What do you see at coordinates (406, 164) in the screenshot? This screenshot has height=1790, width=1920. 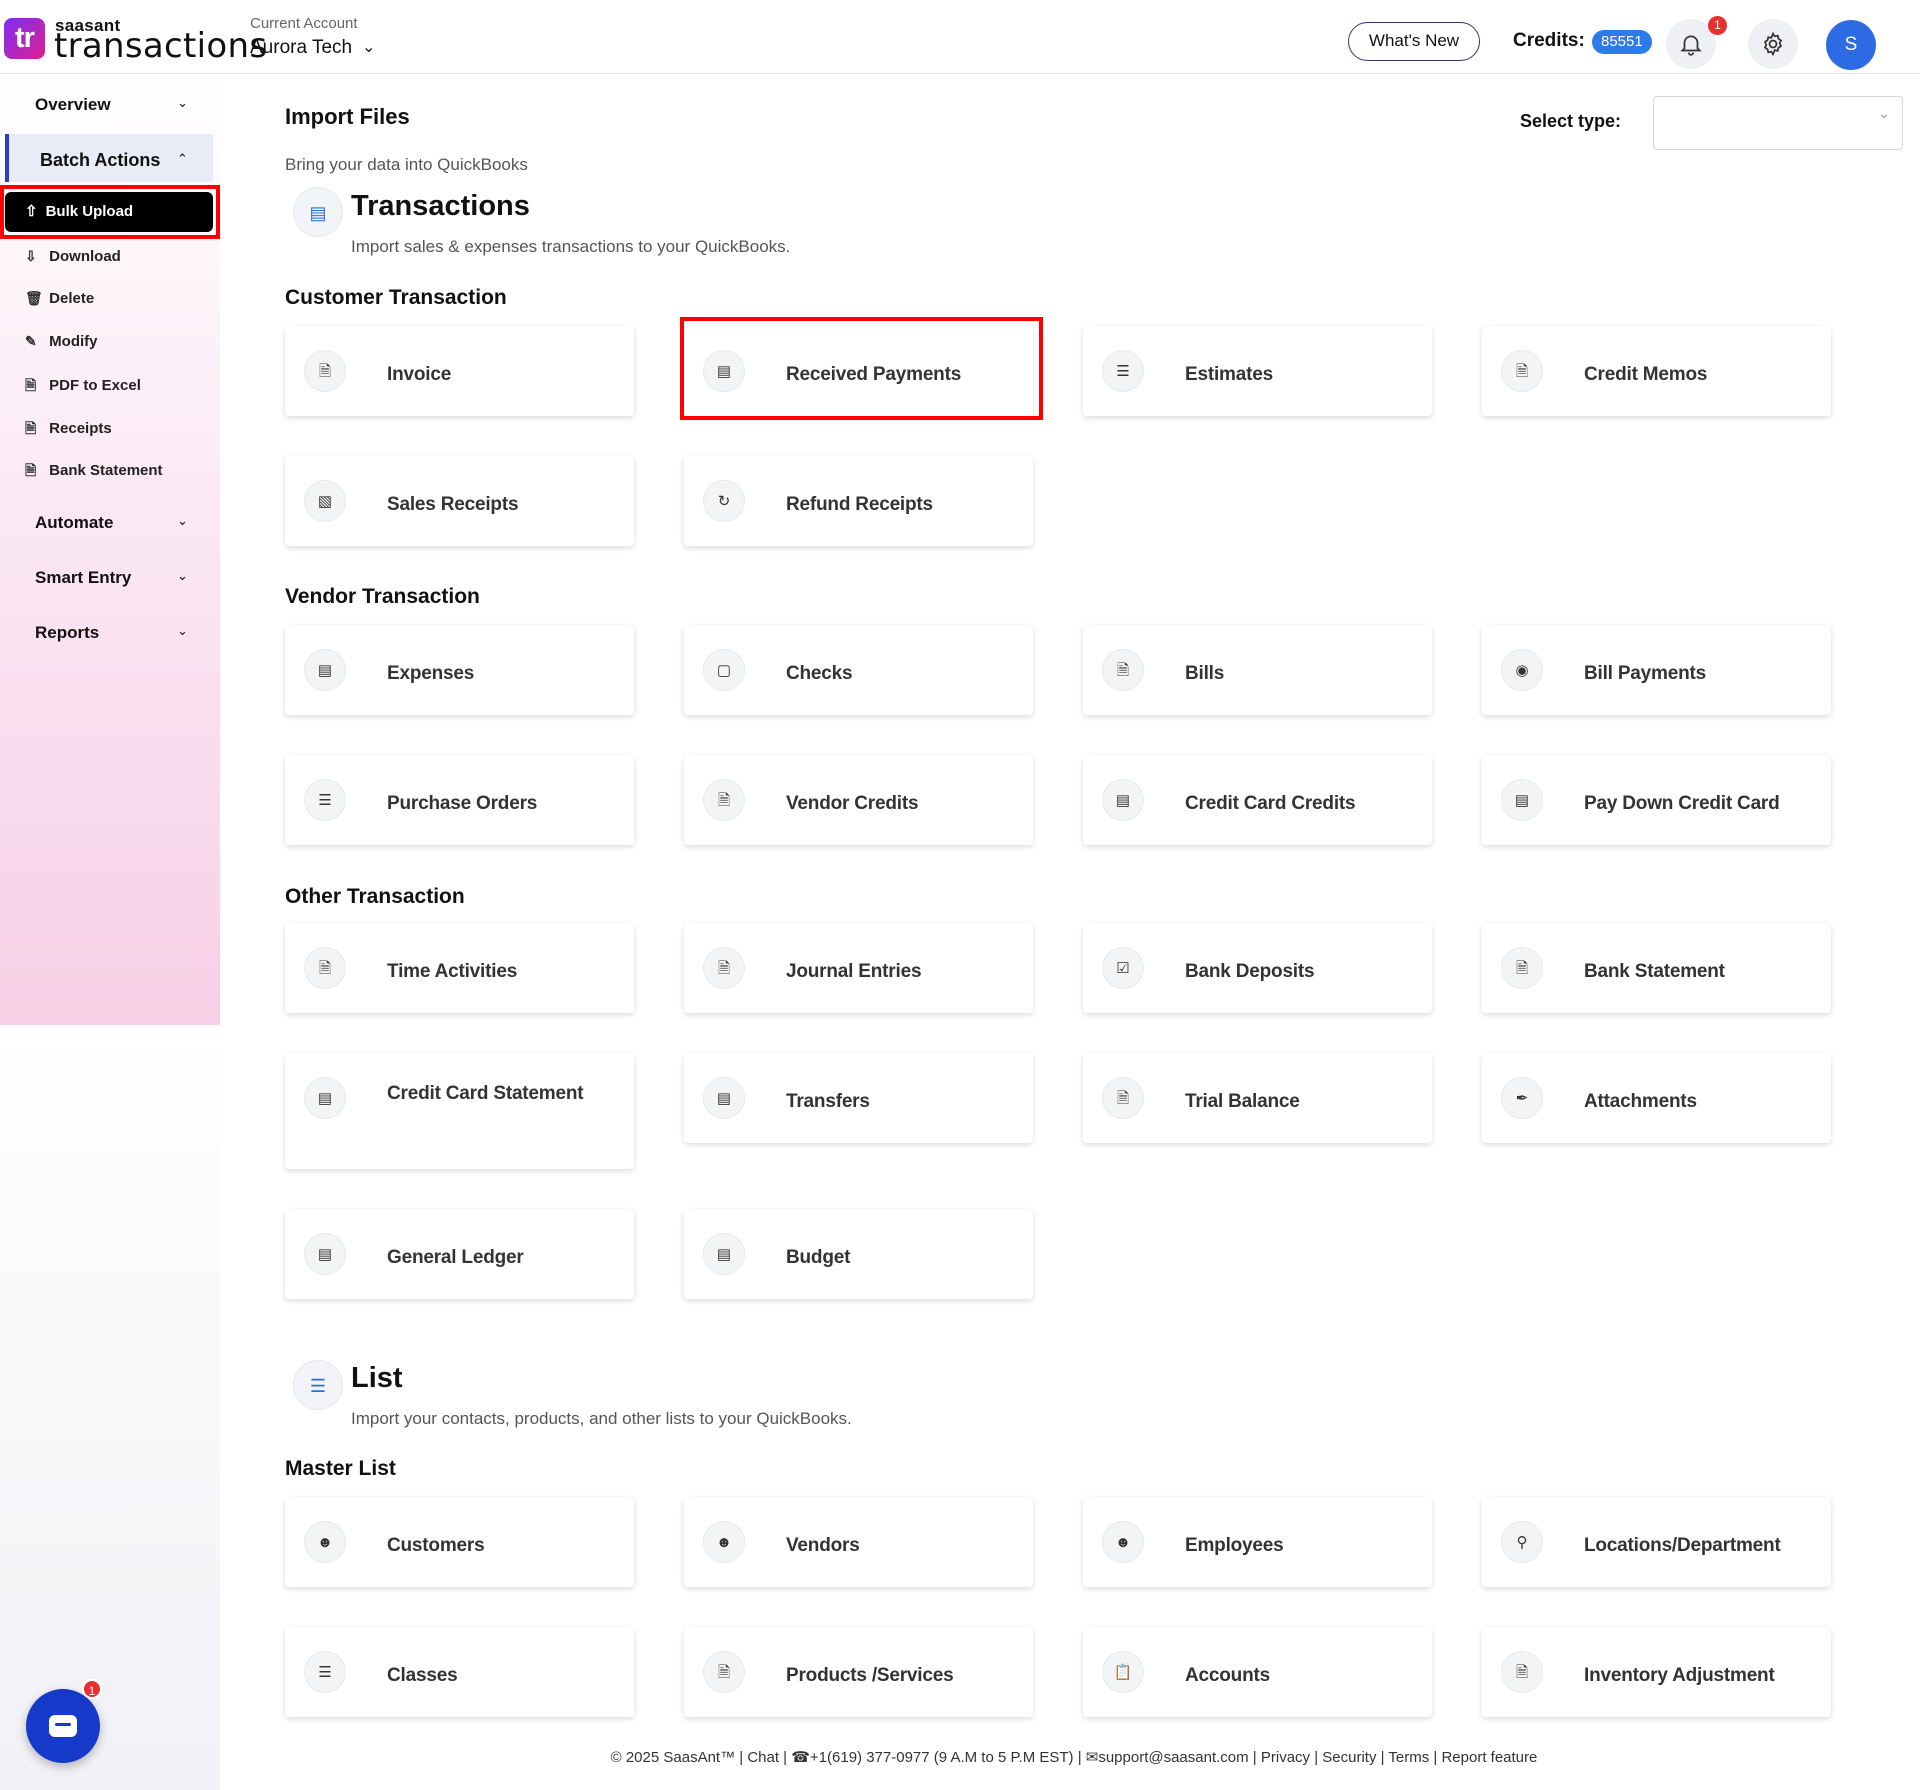 I see `page-subtitle: Bring your data into QuickBooks` at bounding box center [406, 164].